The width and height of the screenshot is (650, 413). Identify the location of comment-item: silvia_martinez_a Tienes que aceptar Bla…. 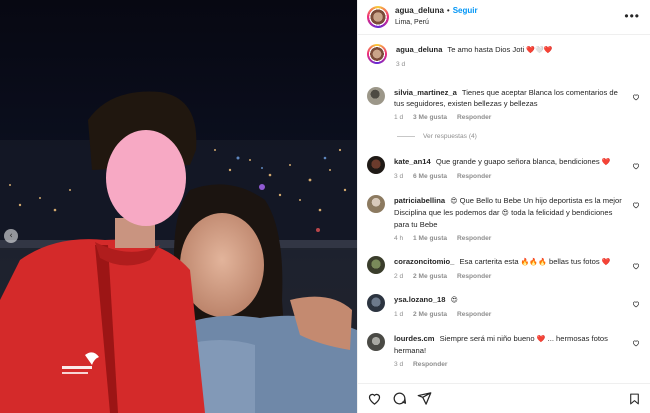
(504, 105).